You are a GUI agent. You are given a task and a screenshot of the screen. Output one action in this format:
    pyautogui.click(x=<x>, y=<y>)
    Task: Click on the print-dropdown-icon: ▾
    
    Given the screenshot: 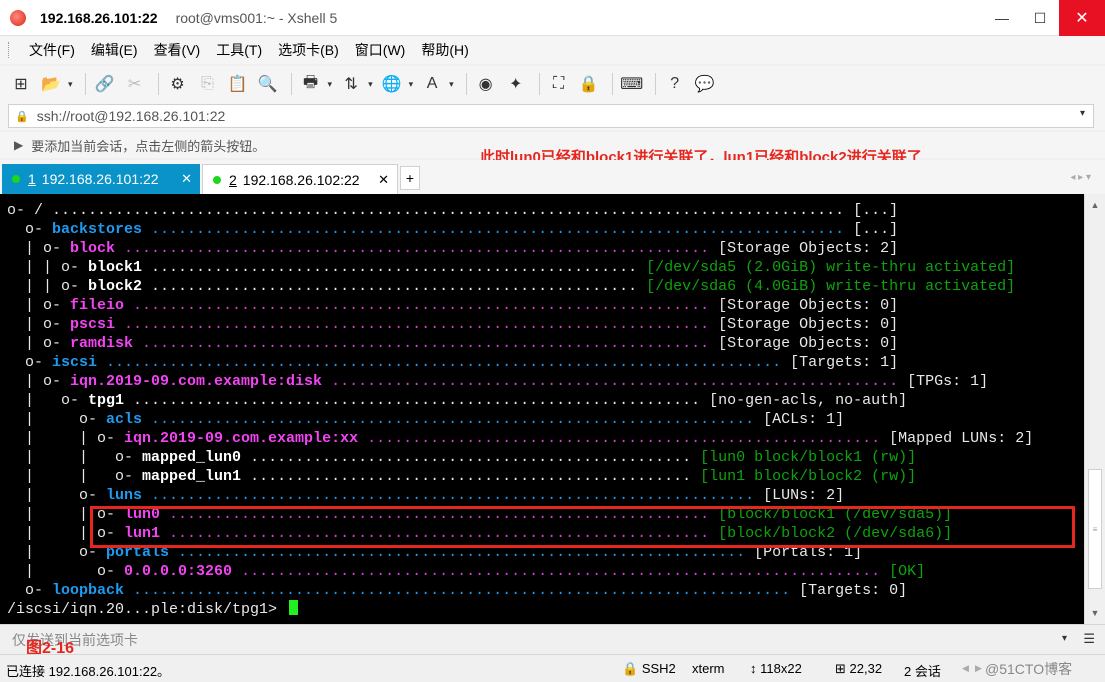 What is the action you would take?
    pyautogui.click(x=330, y=84)
    